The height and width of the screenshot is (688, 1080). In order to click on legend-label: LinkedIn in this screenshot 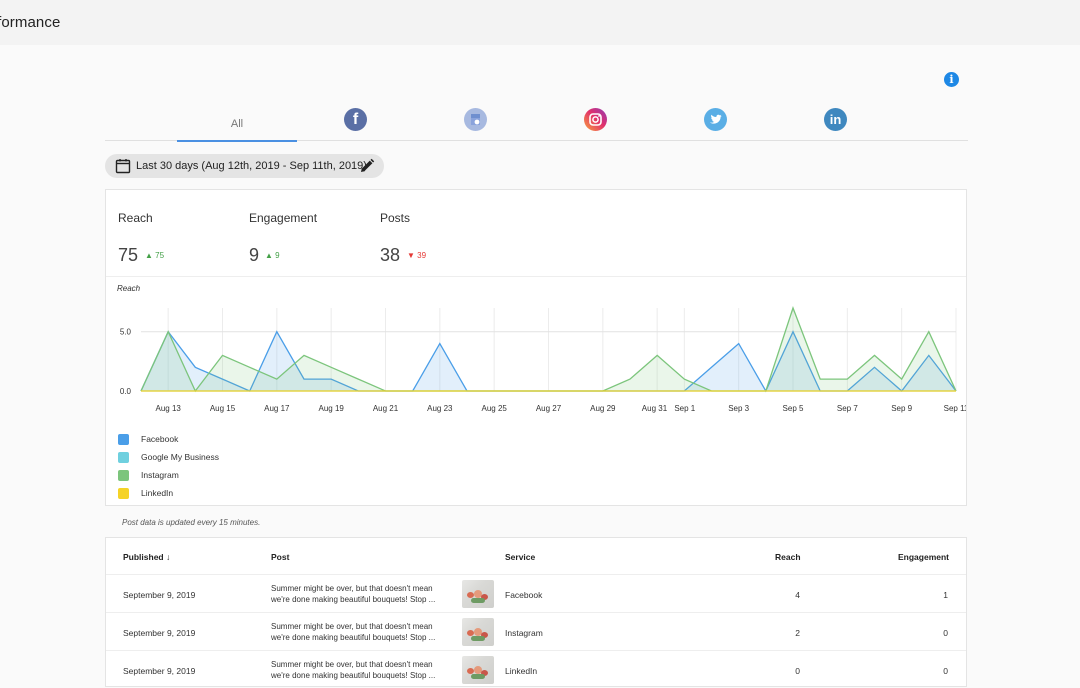, I will do `click(157, 493)`.